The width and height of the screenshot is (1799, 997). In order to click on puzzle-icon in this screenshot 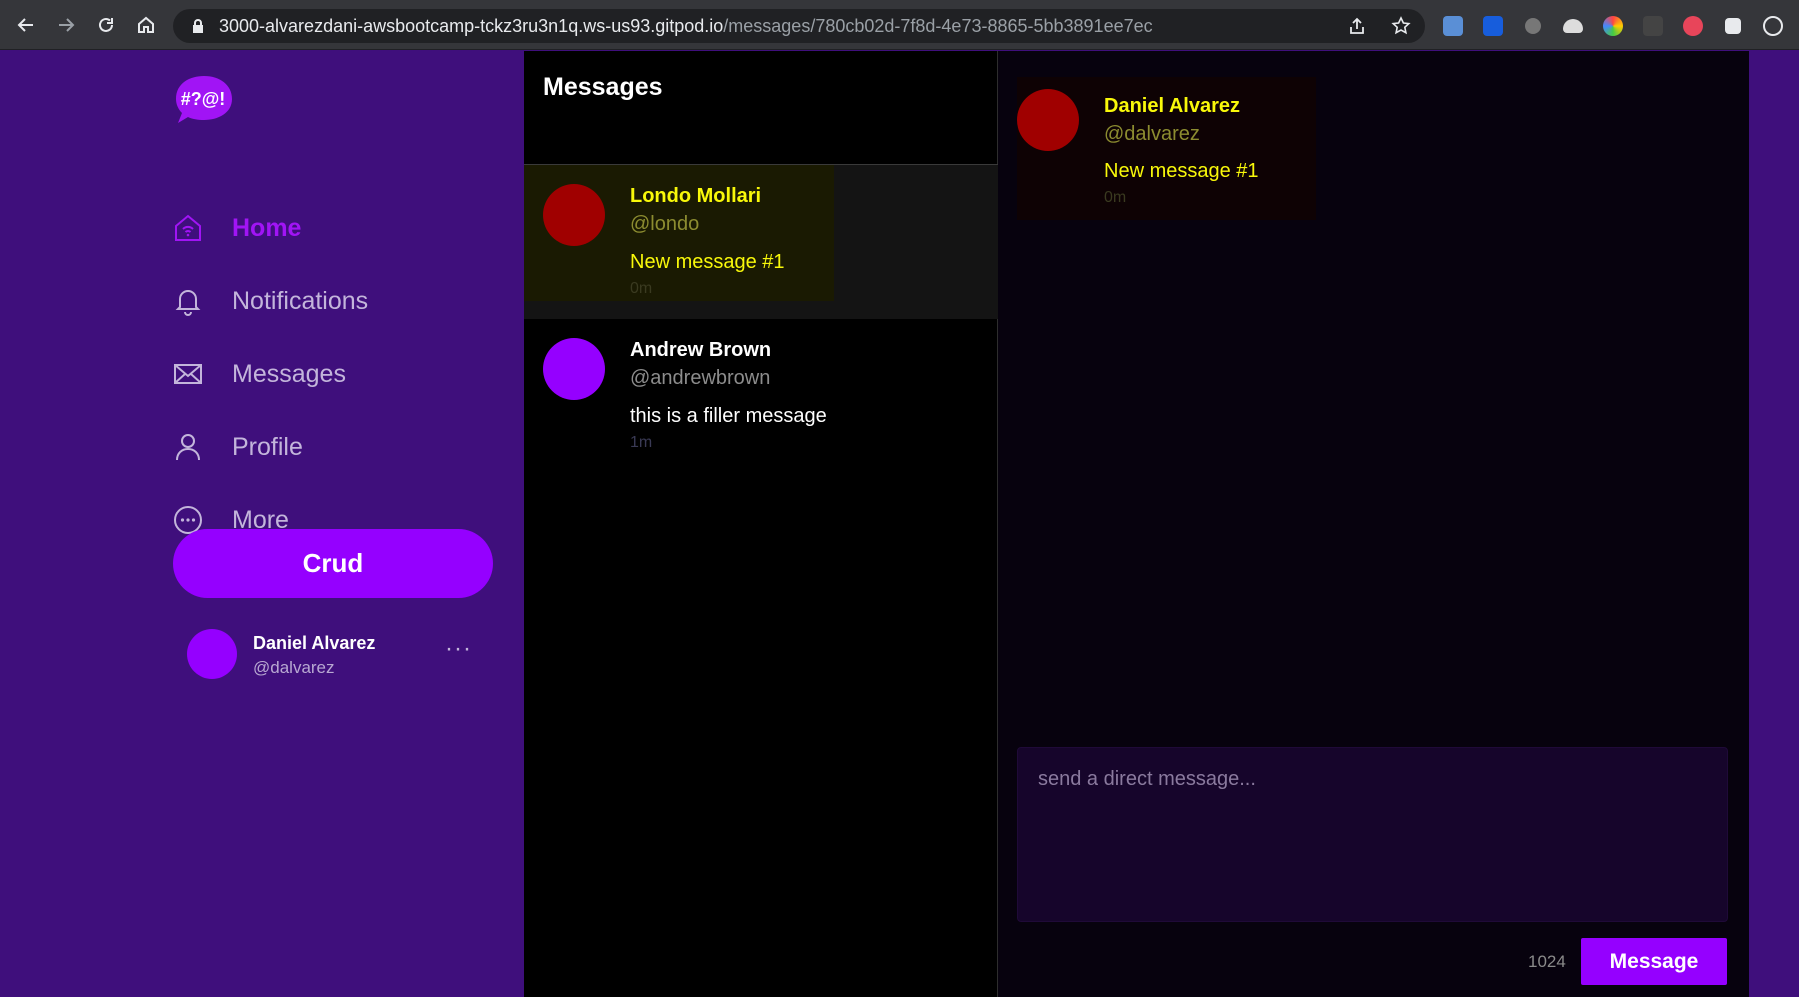, I will do `click(1733, 26)`.